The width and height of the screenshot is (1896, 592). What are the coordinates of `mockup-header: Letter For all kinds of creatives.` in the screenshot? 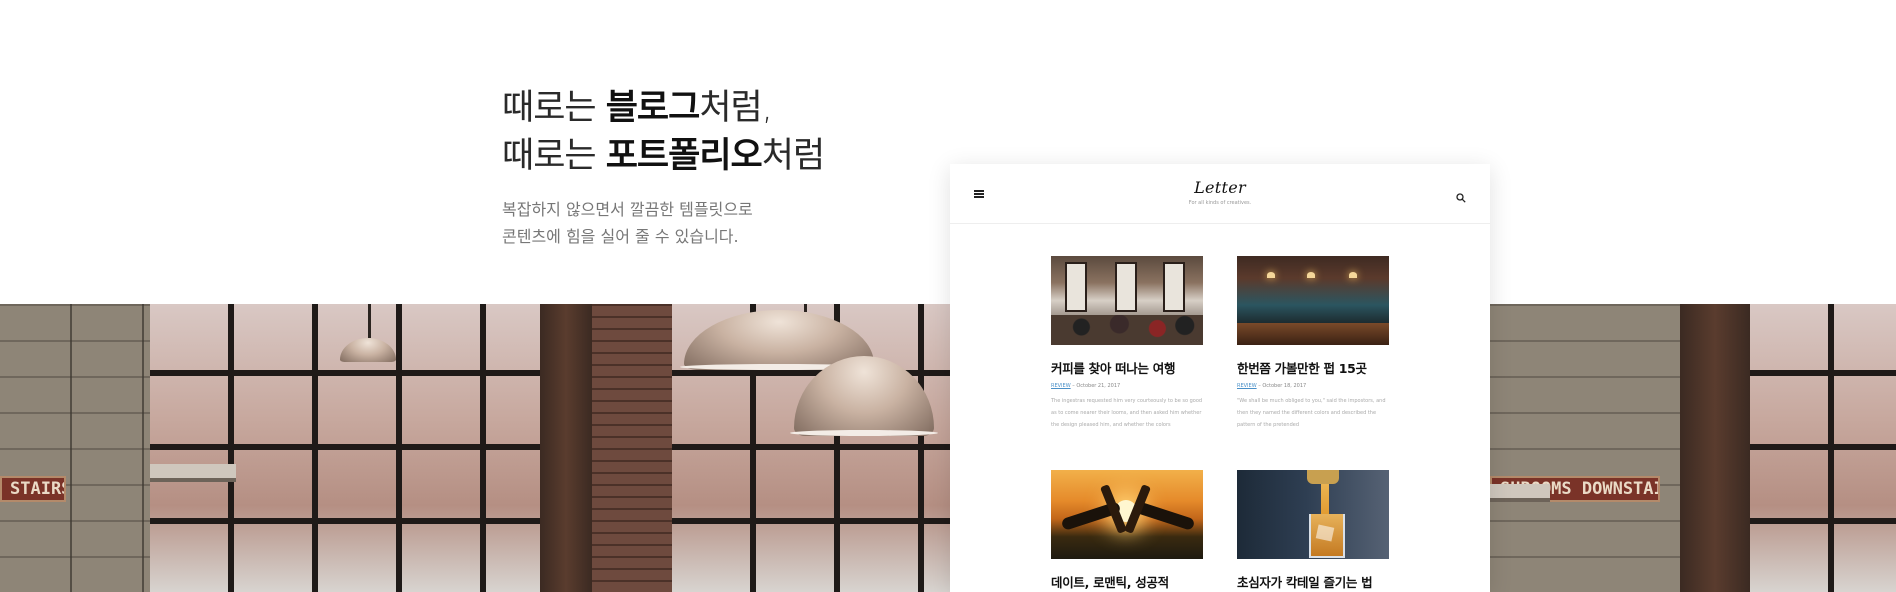 It's located at (1220, 194).